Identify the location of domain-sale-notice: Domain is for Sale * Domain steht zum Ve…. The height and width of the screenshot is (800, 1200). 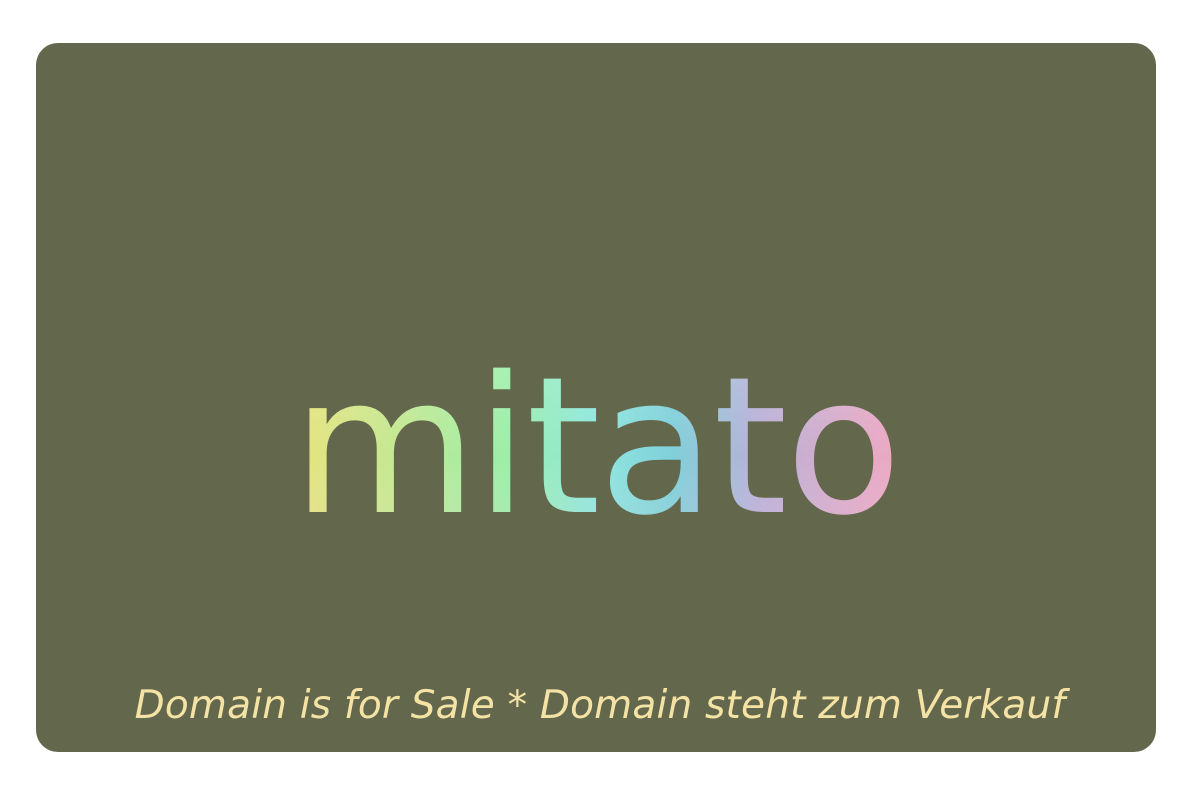
(600, 705).